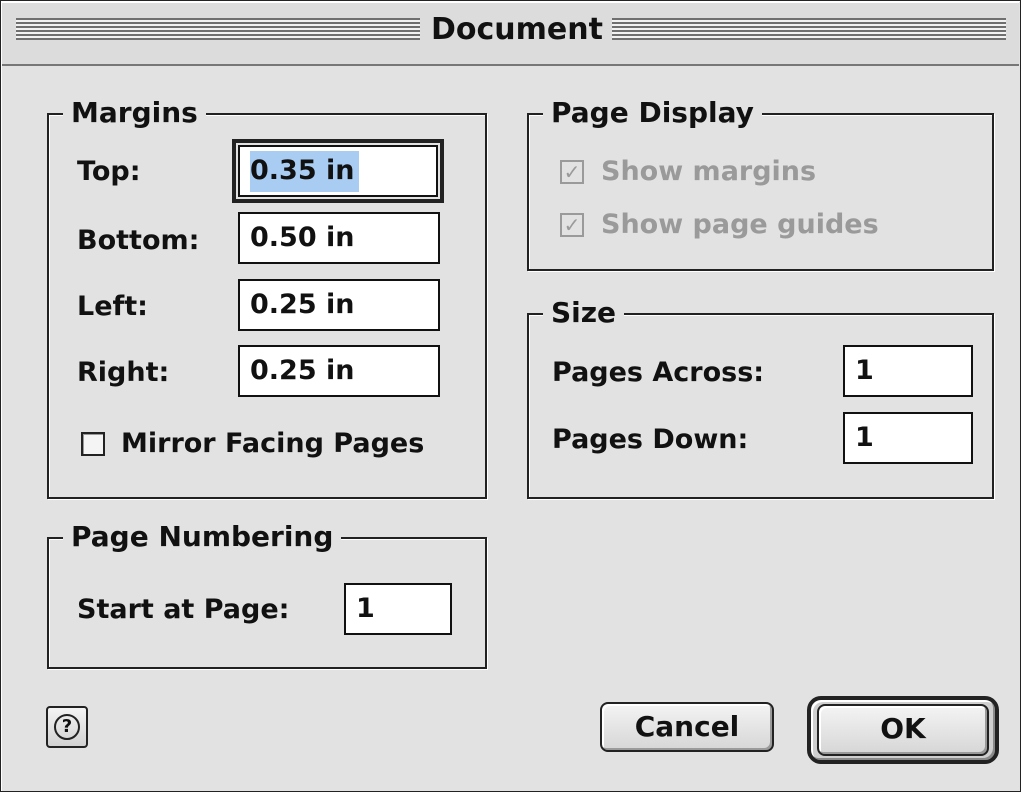 Image resolution: width=1021 pixels, height=792 pixels. What do you see at coordinates (708, 172) in the screenshot?
I see `show-margins-label: Show margins` at bounding box center [708, 172].